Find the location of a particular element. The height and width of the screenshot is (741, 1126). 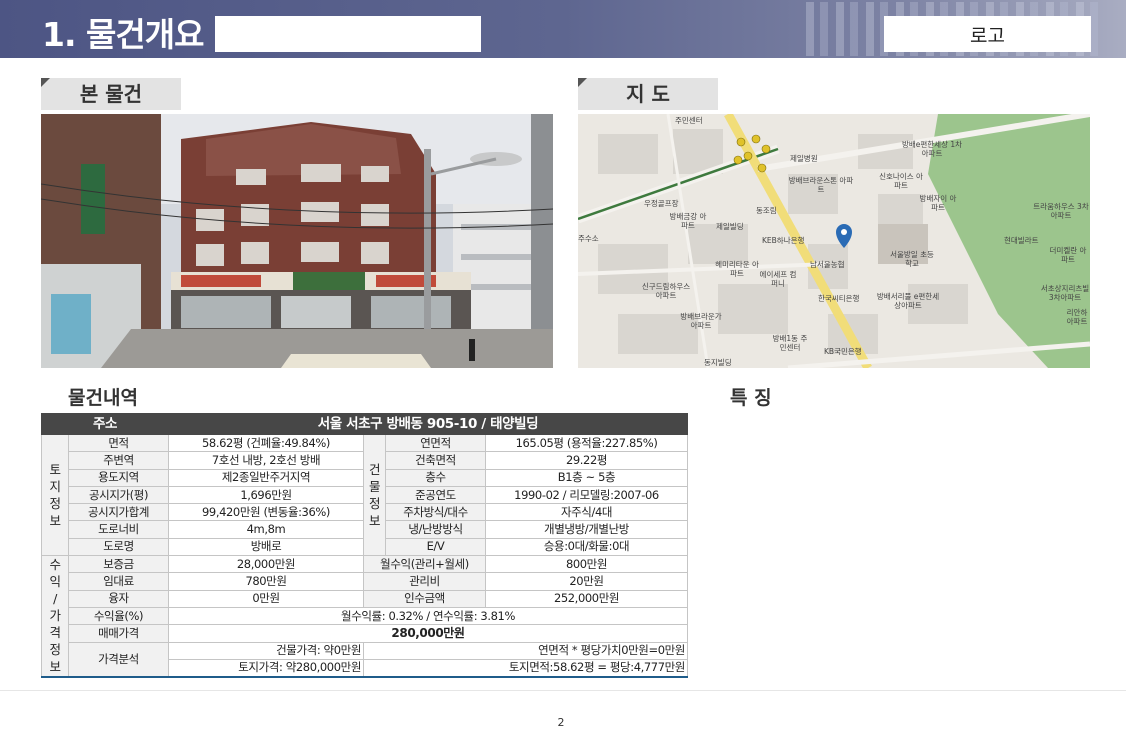

table-row: 매매가격 280,000만원 is located at coordinates (365, 633).